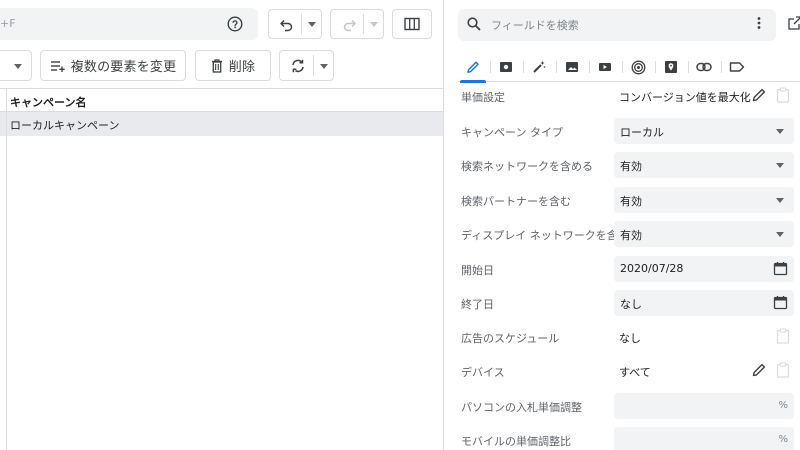  I want to click on desktop-bid-adjustment-input: %, so click(704, 406).